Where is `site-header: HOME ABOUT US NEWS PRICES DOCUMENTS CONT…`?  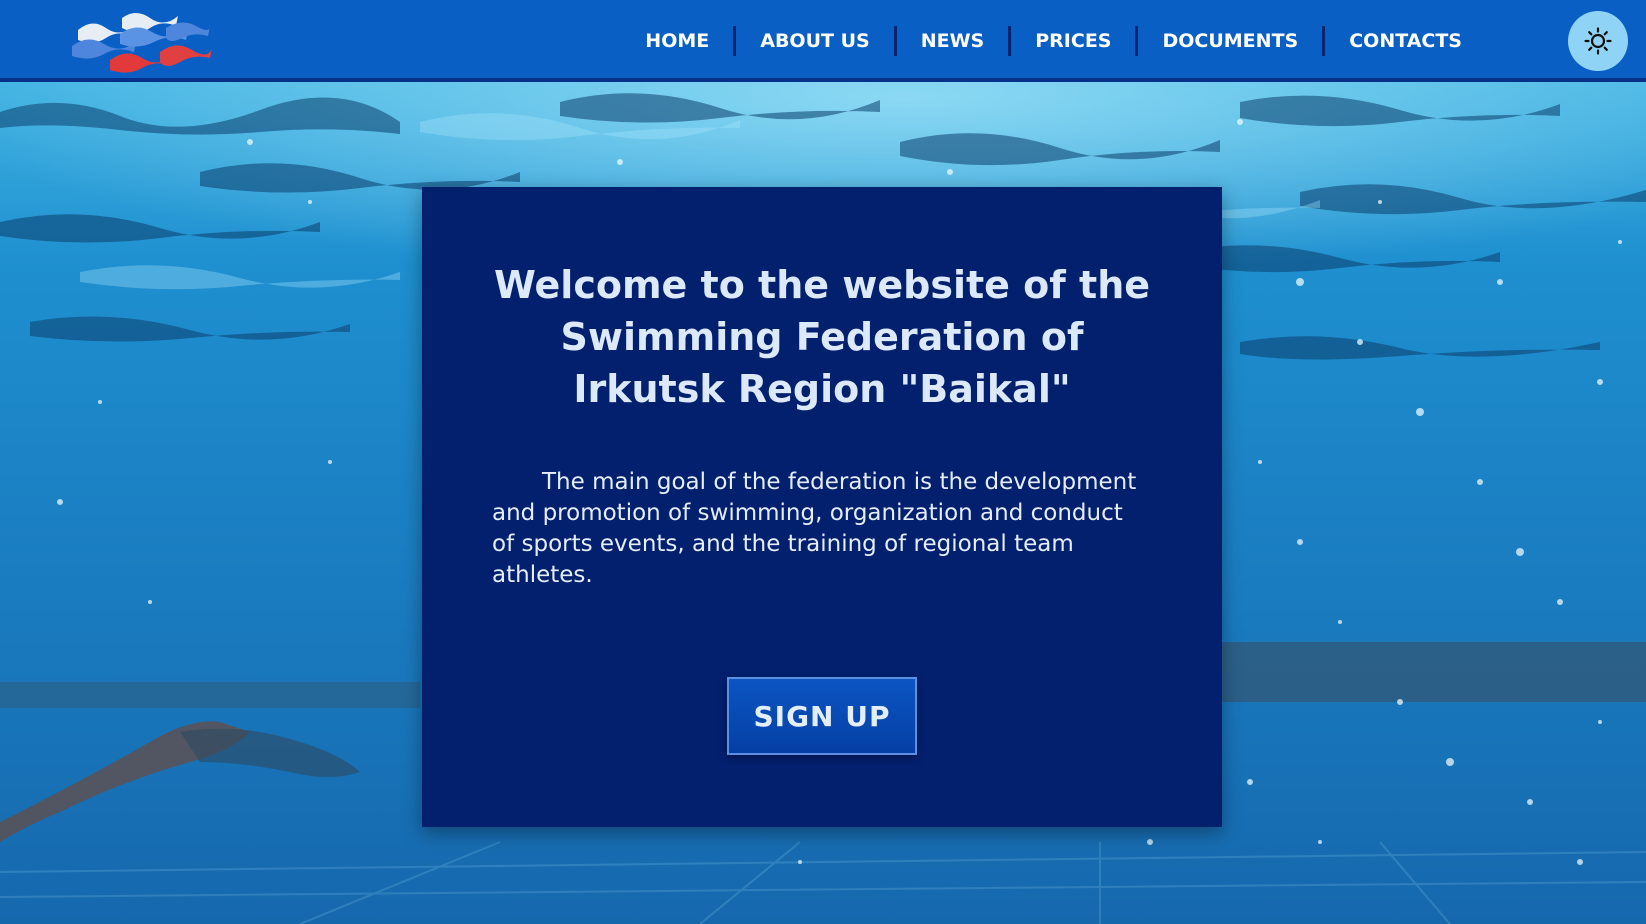
site-header: HOME ABOUT US NEWS PRICES DOCUMENTS CONT… is located at coordinates (823, 41).